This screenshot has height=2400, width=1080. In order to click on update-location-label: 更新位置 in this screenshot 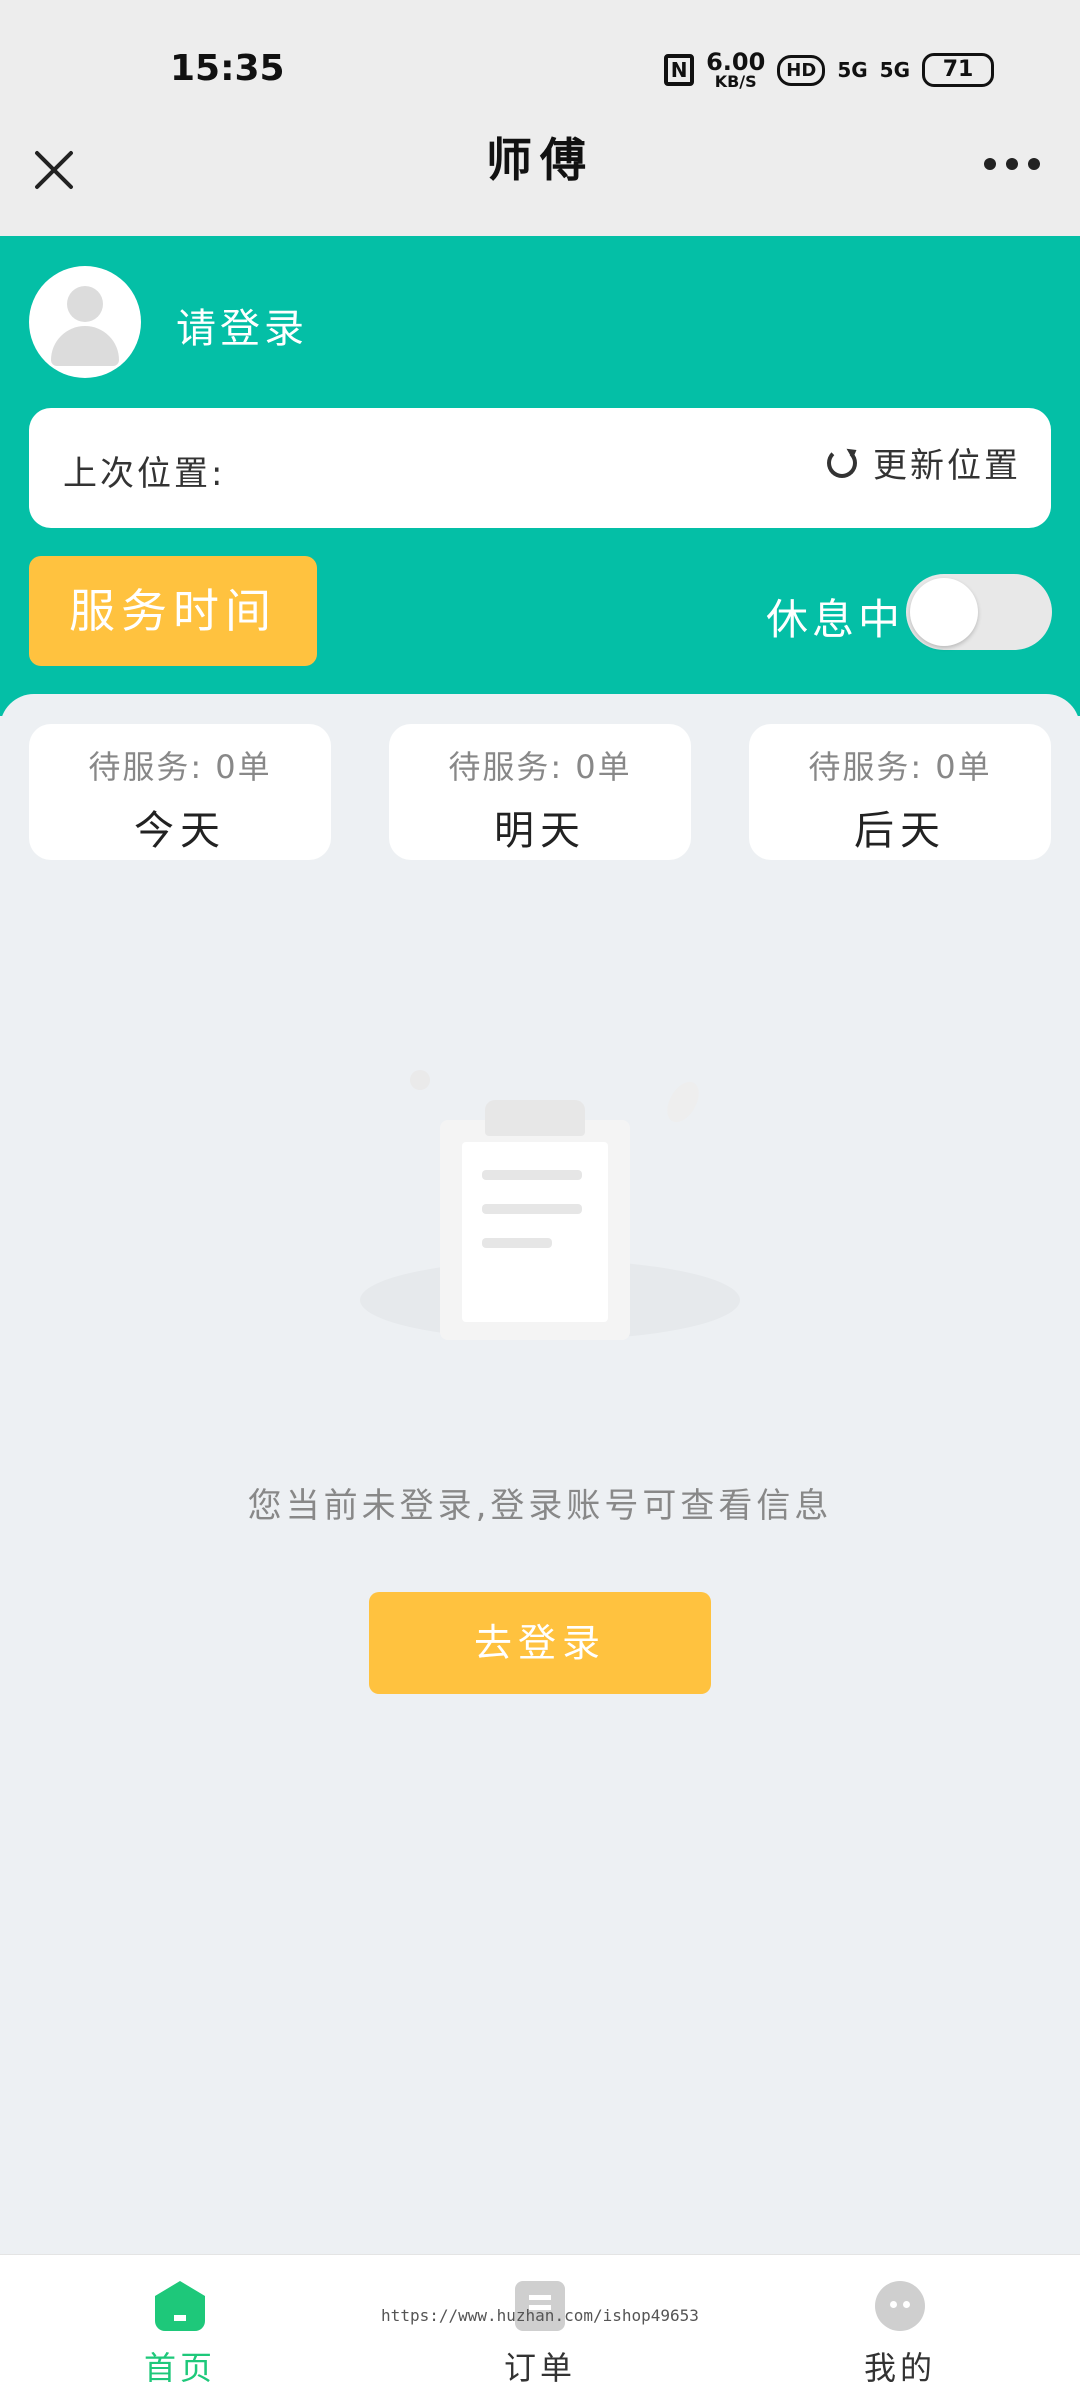, I will do `click(947, 466)`.